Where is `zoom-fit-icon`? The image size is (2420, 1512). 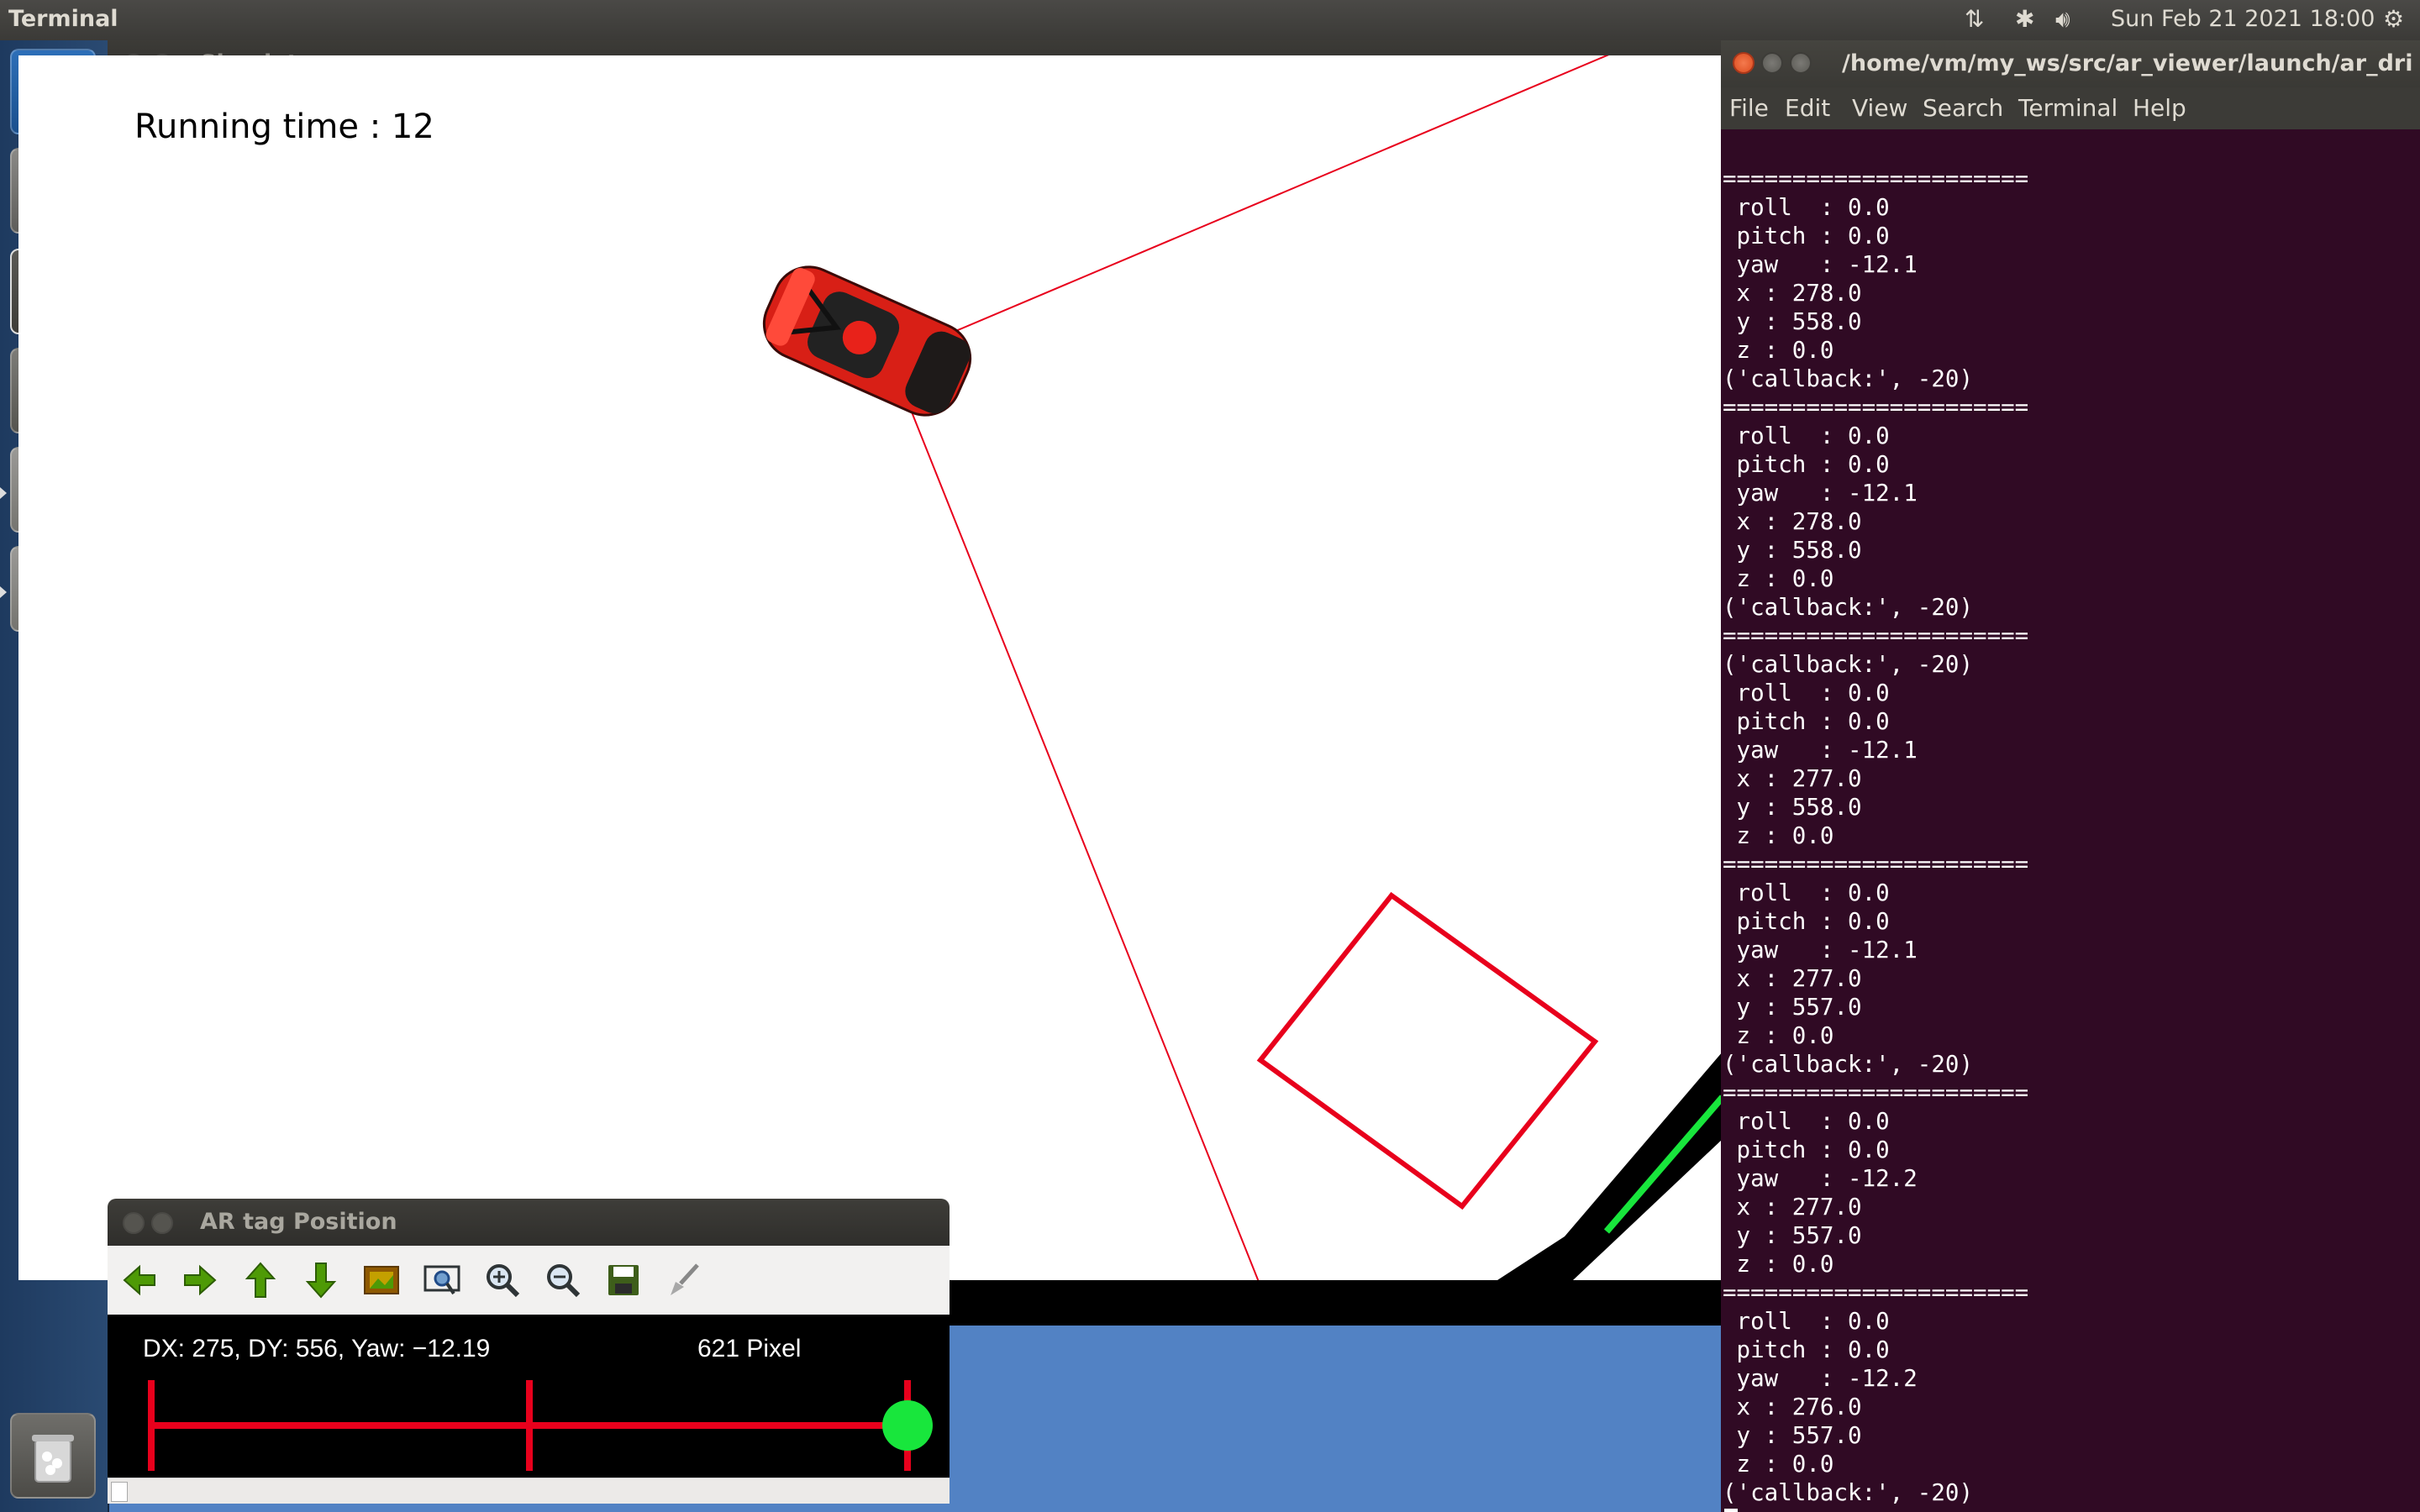
zoom-fit-icon is located at coordinates (442, 1280).